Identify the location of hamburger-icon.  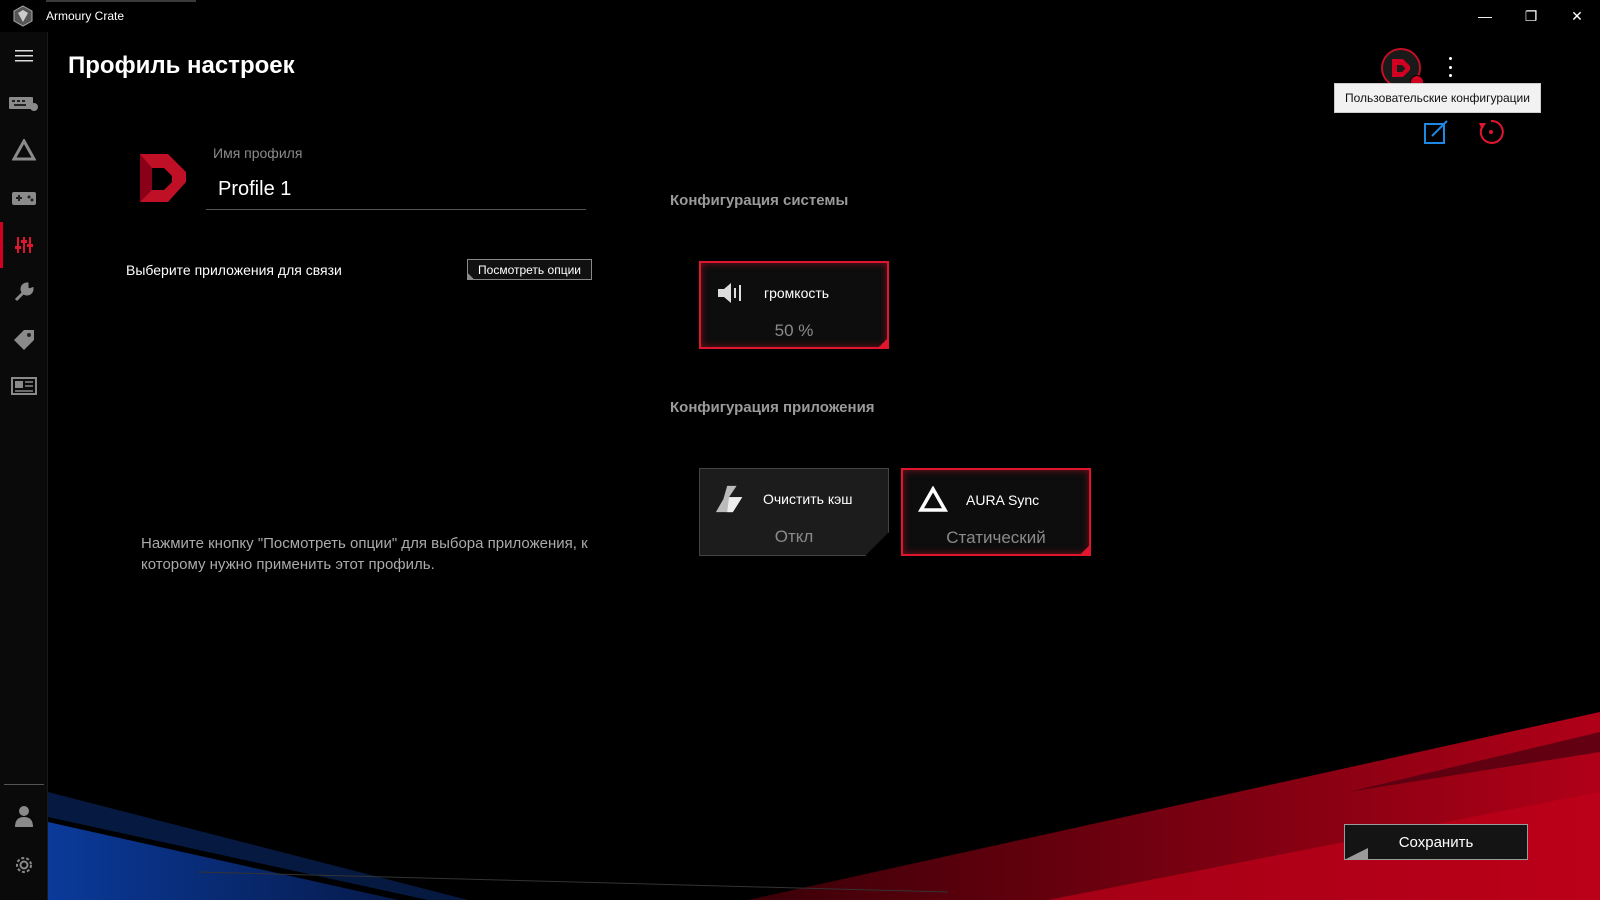
(24, 56).